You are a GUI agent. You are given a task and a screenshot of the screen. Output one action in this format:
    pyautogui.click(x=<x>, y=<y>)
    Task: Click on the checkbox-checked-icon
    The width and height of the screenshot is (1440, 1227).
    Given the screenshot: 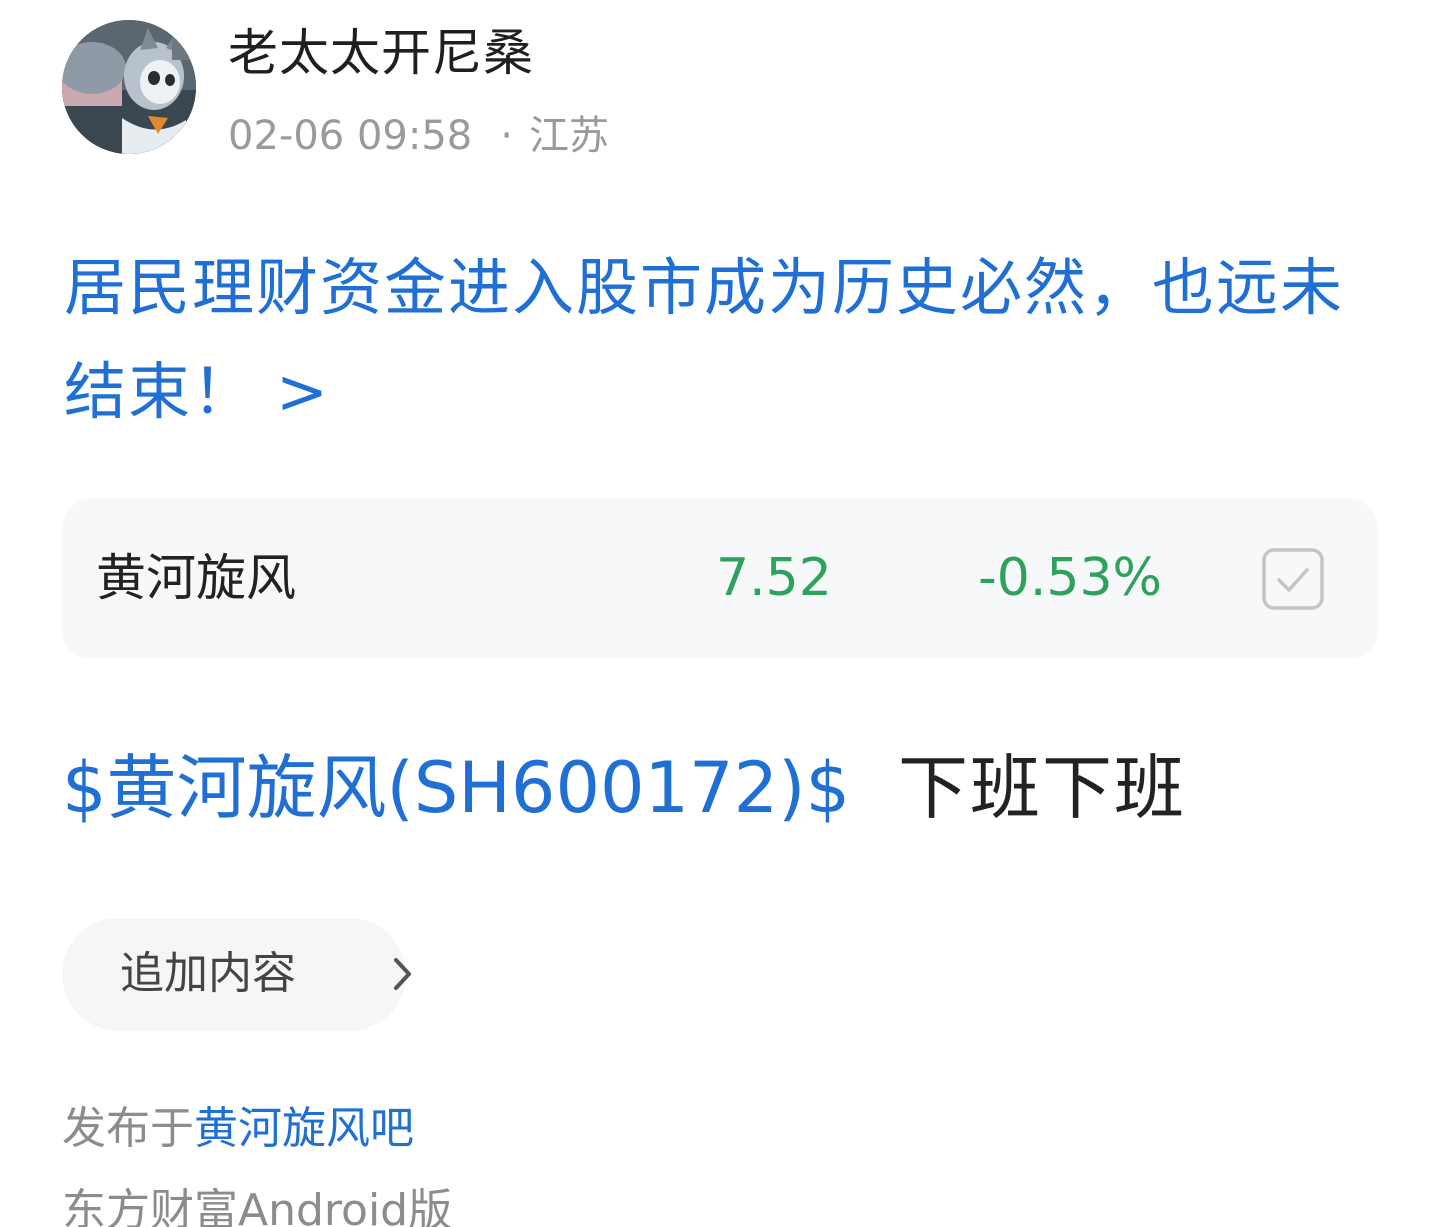 What is the action you would take?
    pyautogui.click(x=1293, y=579)
    